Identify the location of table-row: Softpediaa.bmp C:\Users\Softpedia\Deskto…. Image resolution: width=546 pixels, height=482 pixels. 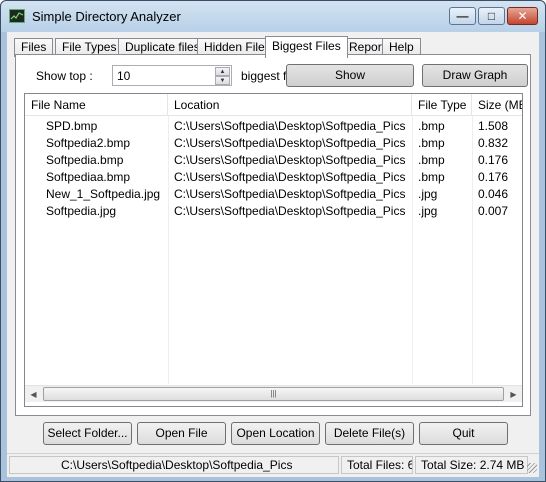
(273, 177).